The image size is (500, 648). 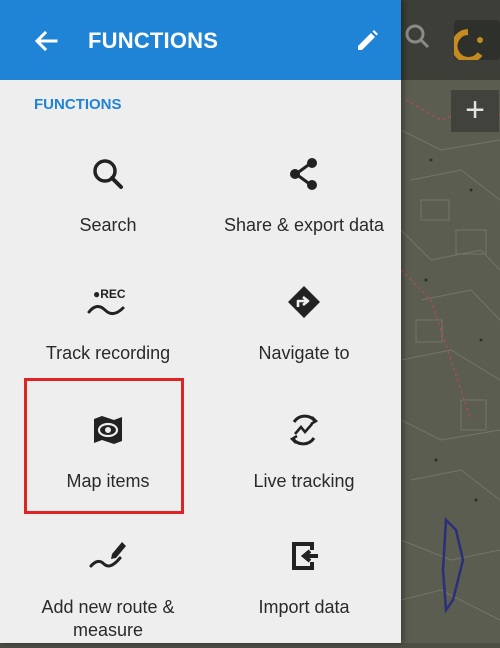 I want to click on page-title: FUNCTIONS, so click(x=153, y=40).